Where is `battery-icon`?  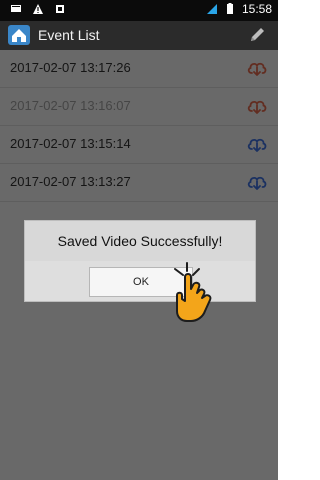
battery-icon is located at coordinates (229, 8).